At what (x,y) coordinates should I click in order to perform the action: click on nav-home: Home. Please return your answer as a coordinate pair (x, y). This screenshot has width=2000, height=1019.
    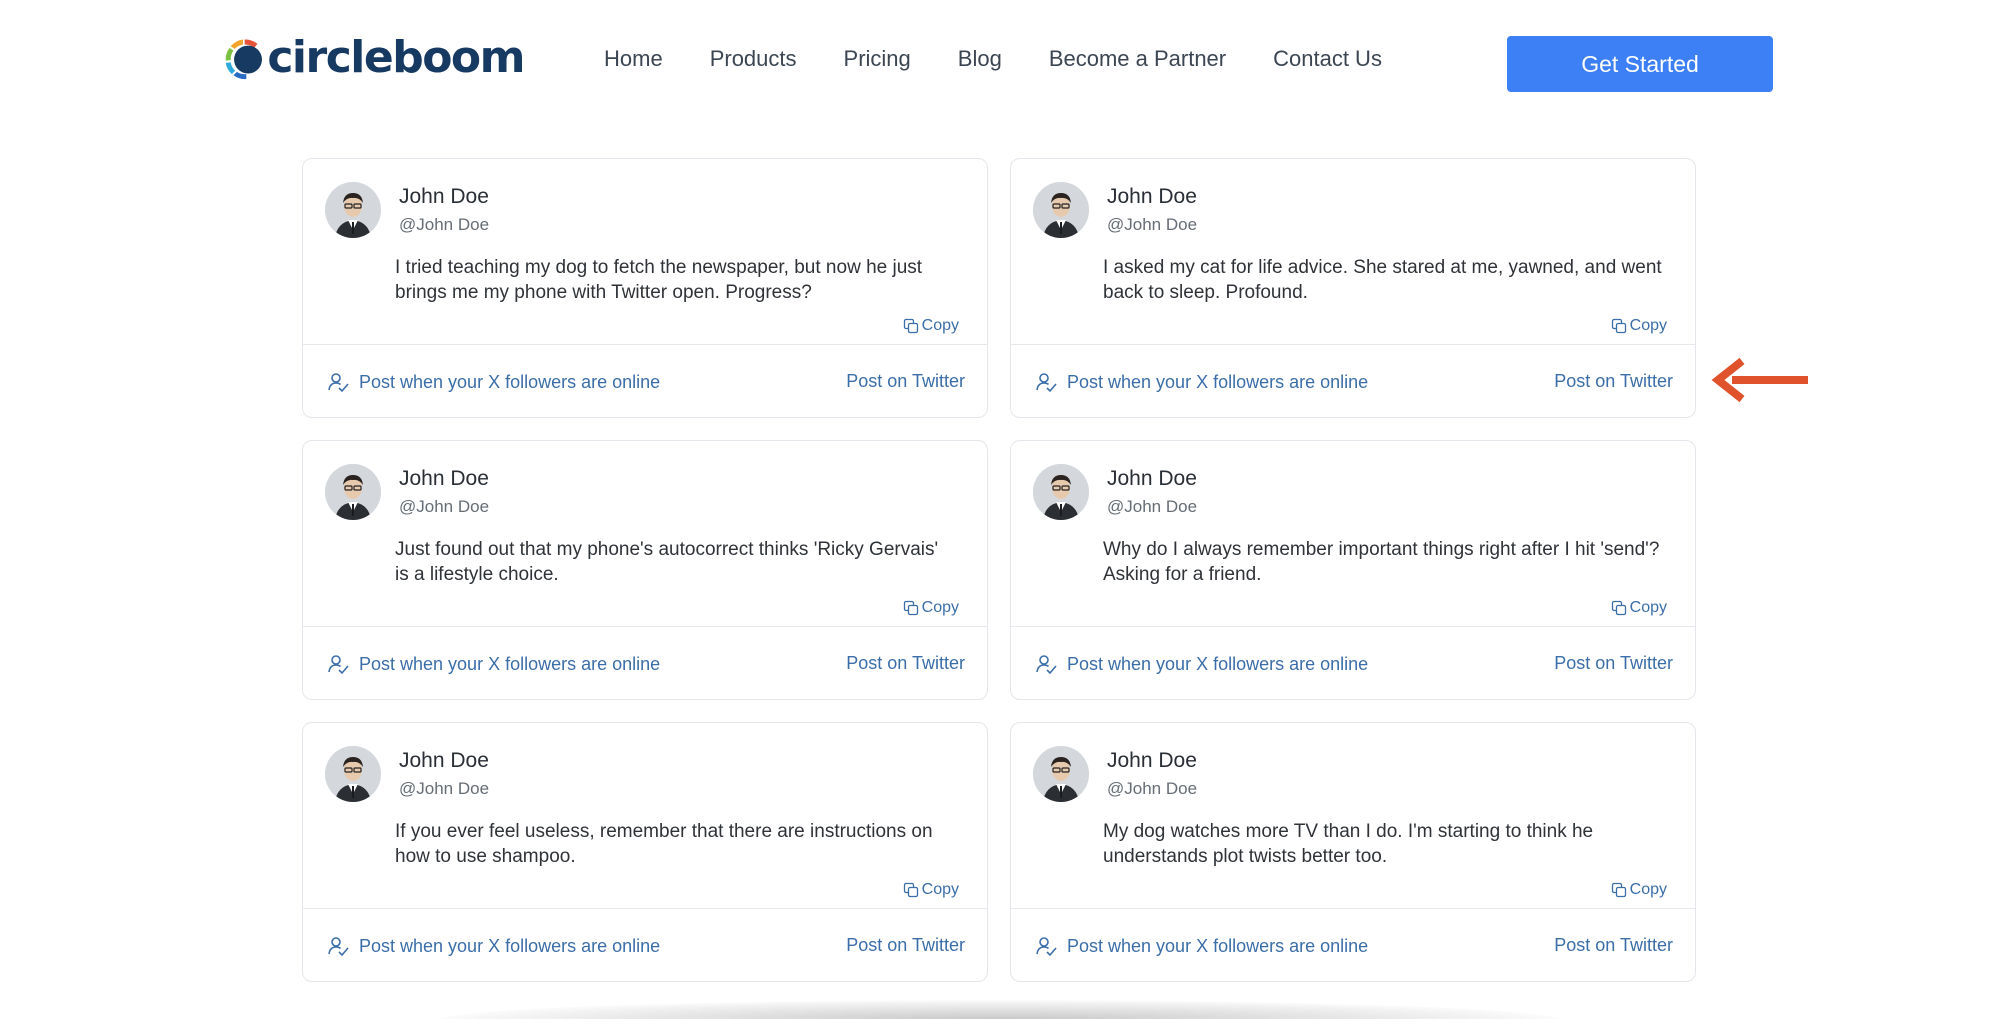
    Looking at the image, I should click on (633, 59).